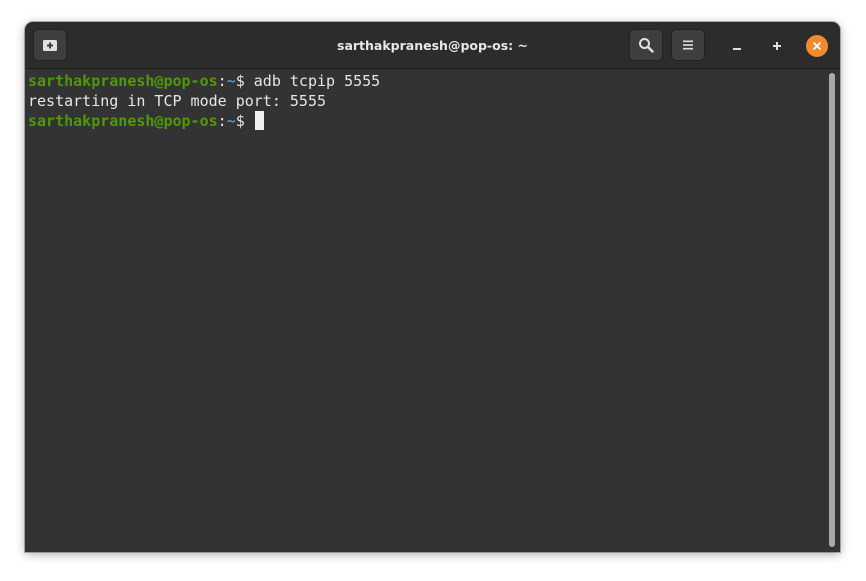 The height and width of the screenshot is (581, 866). What do you see at coordinates (737, 46) in the screenshot?
I see `minimize-button` at bounding box center [737, 46].